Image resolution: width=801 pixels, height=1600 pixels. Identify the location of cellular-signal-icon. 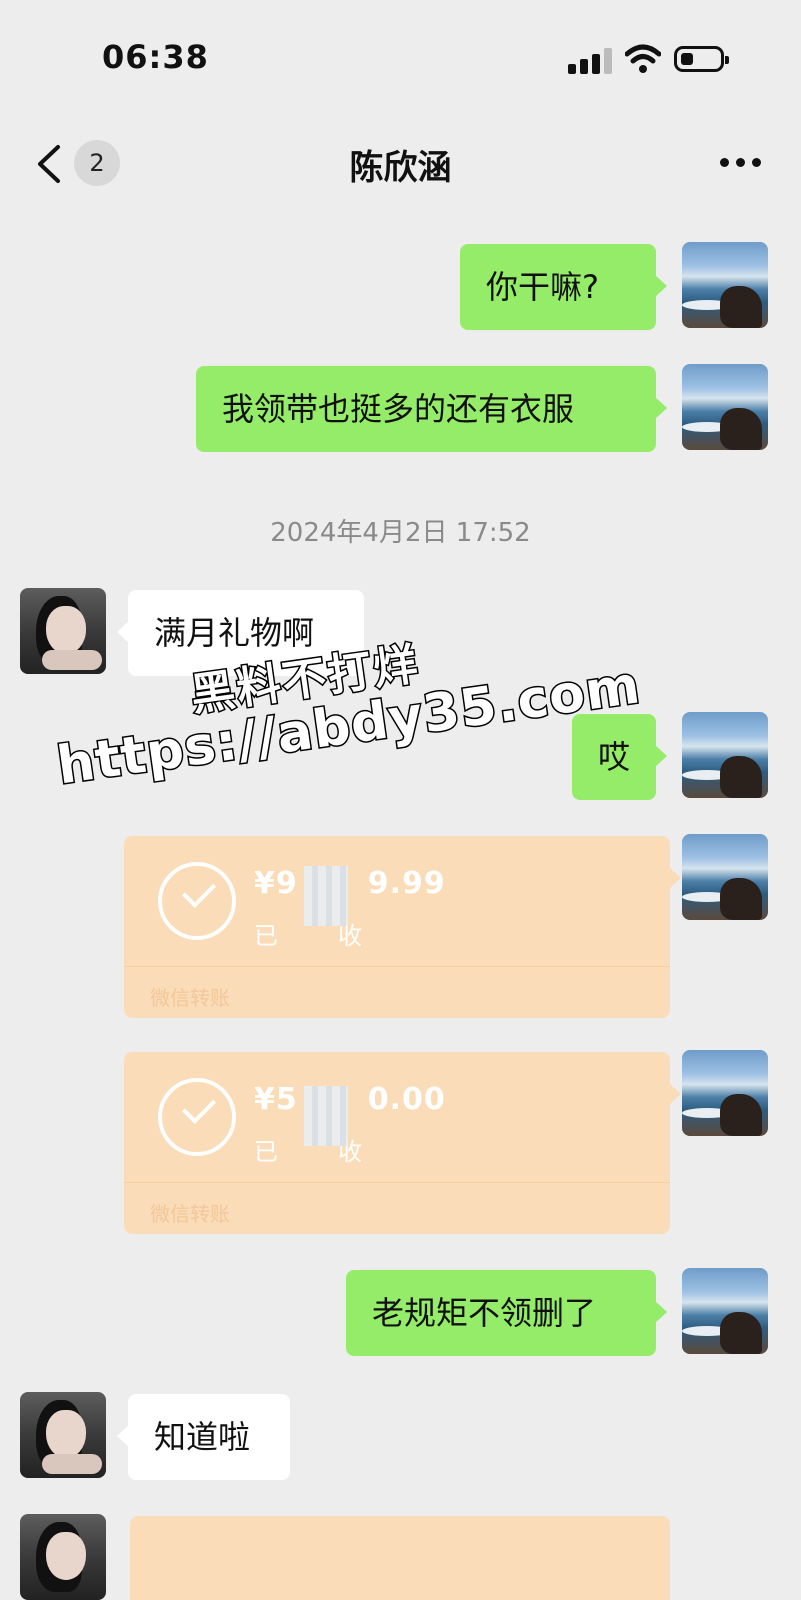
(590, 61).